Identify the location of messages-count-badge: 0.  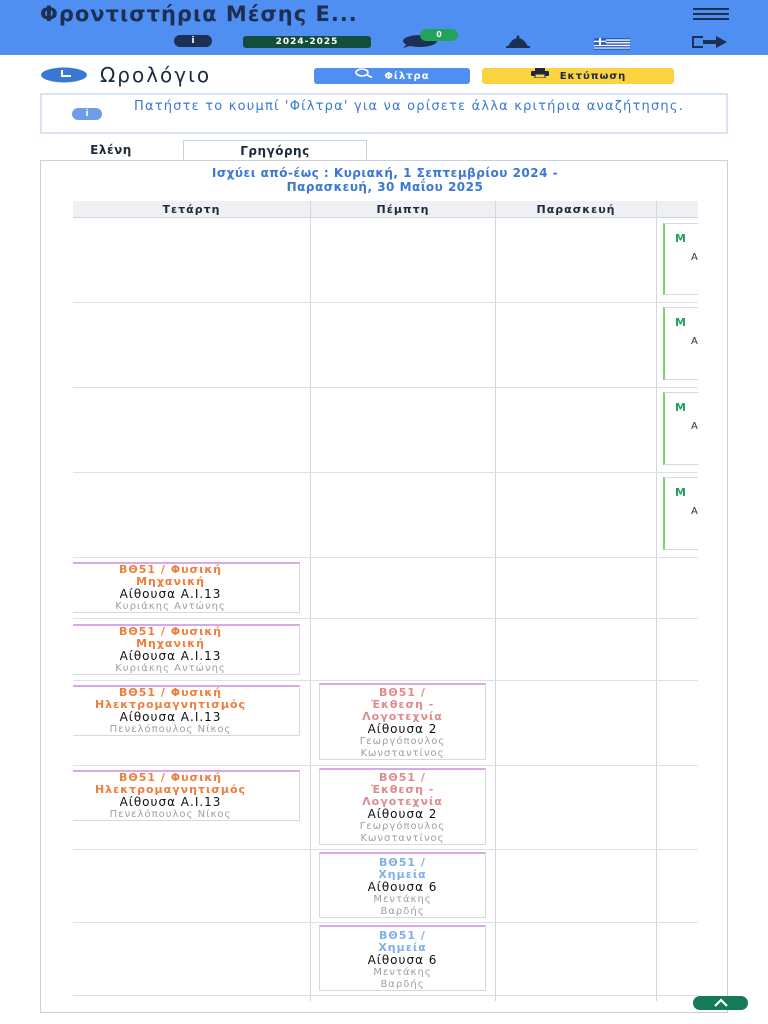
(439, 35).